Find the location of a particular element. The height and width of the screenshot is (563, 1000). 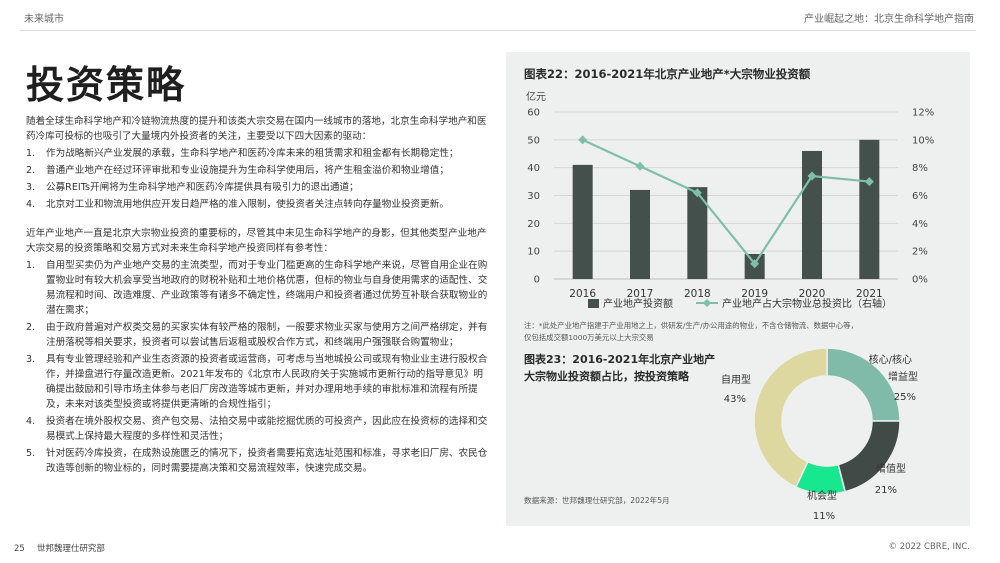

y-tick-label: 40 is located at coordinates (533, 168).